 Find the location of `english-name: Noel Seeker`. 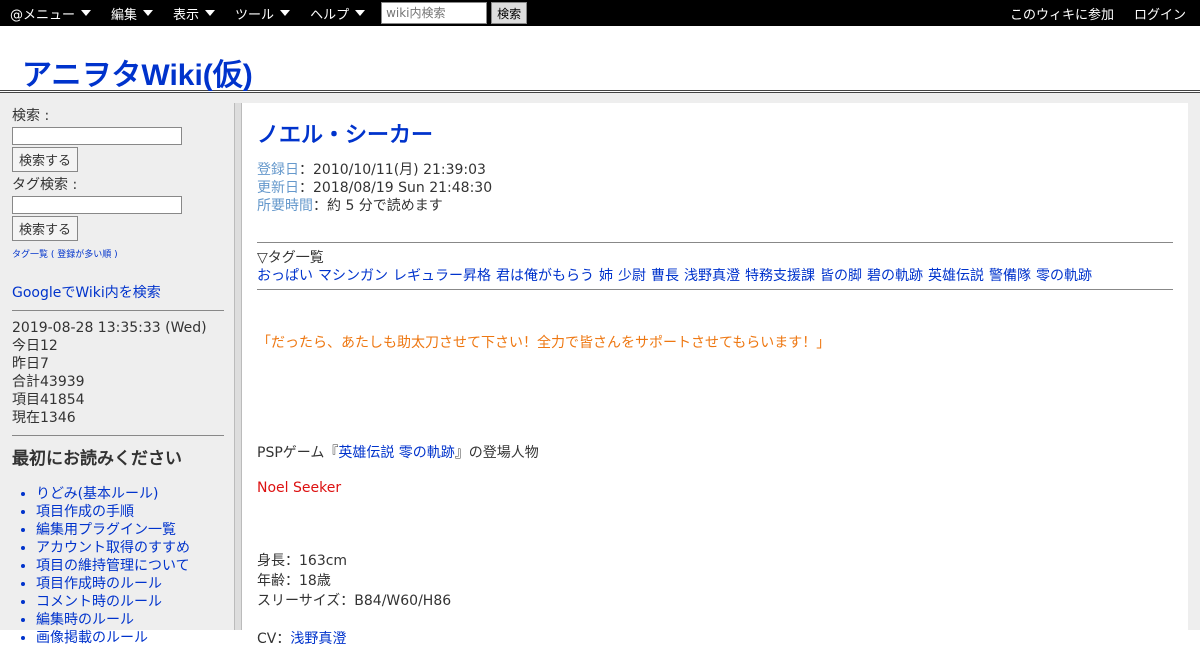

english-name: Noel Seeker is located at coordinates (299, 488).